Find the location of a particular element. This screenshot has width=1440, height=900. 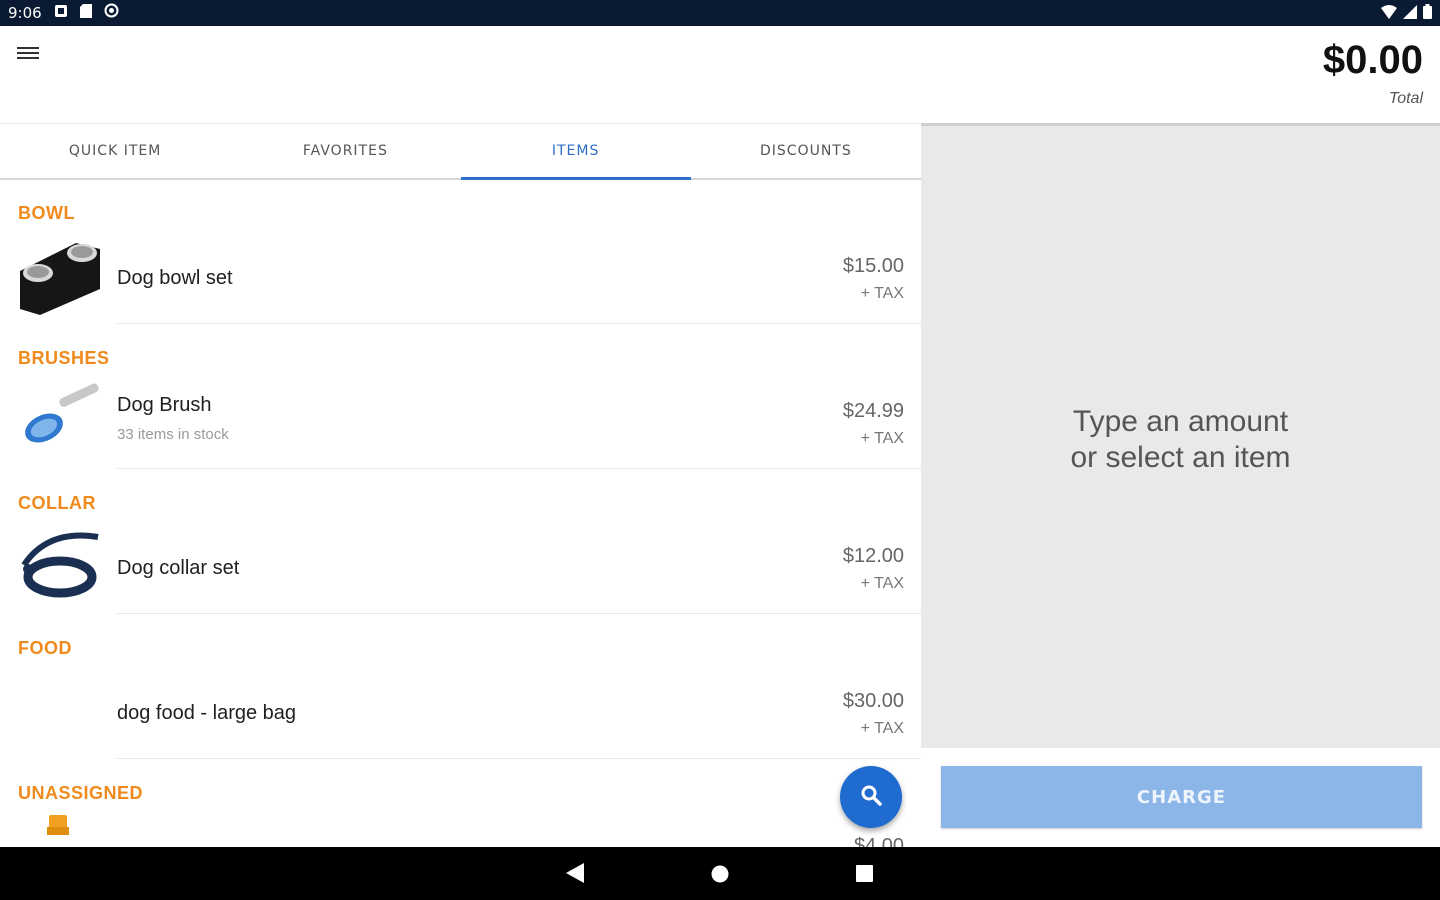

sync-icon is located at coordinates (111, 13).